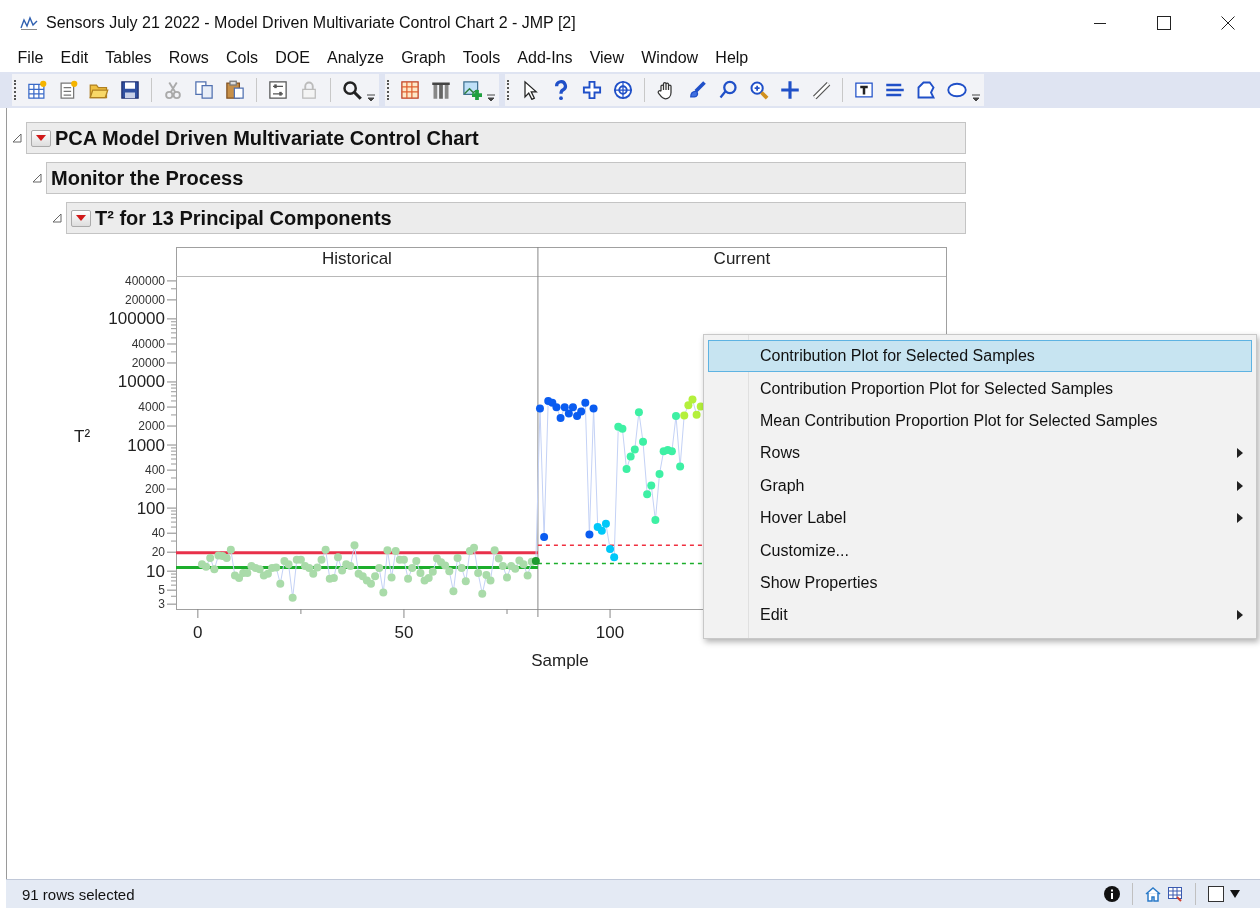 Image resolution: width=1260 pixels, height=908 pixels. What do you see at coordinates (1175, 894) in the screenshot?
I see `grid-icon` at bounding box center [1175, 894].